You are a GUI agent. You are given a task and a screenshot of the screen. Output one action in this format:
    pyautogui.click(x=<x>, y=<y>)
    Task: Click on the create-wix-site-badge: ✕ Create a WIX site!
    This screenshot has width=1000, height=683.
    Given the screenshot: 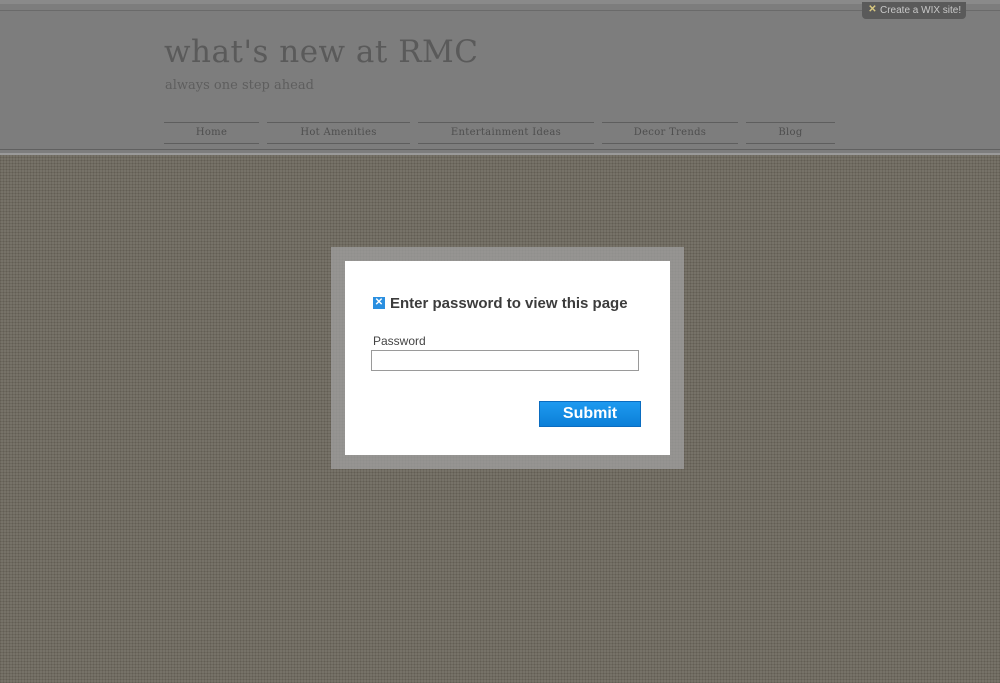 What is the action you would take?
    pyautogui.click(x=914, y=10)
    